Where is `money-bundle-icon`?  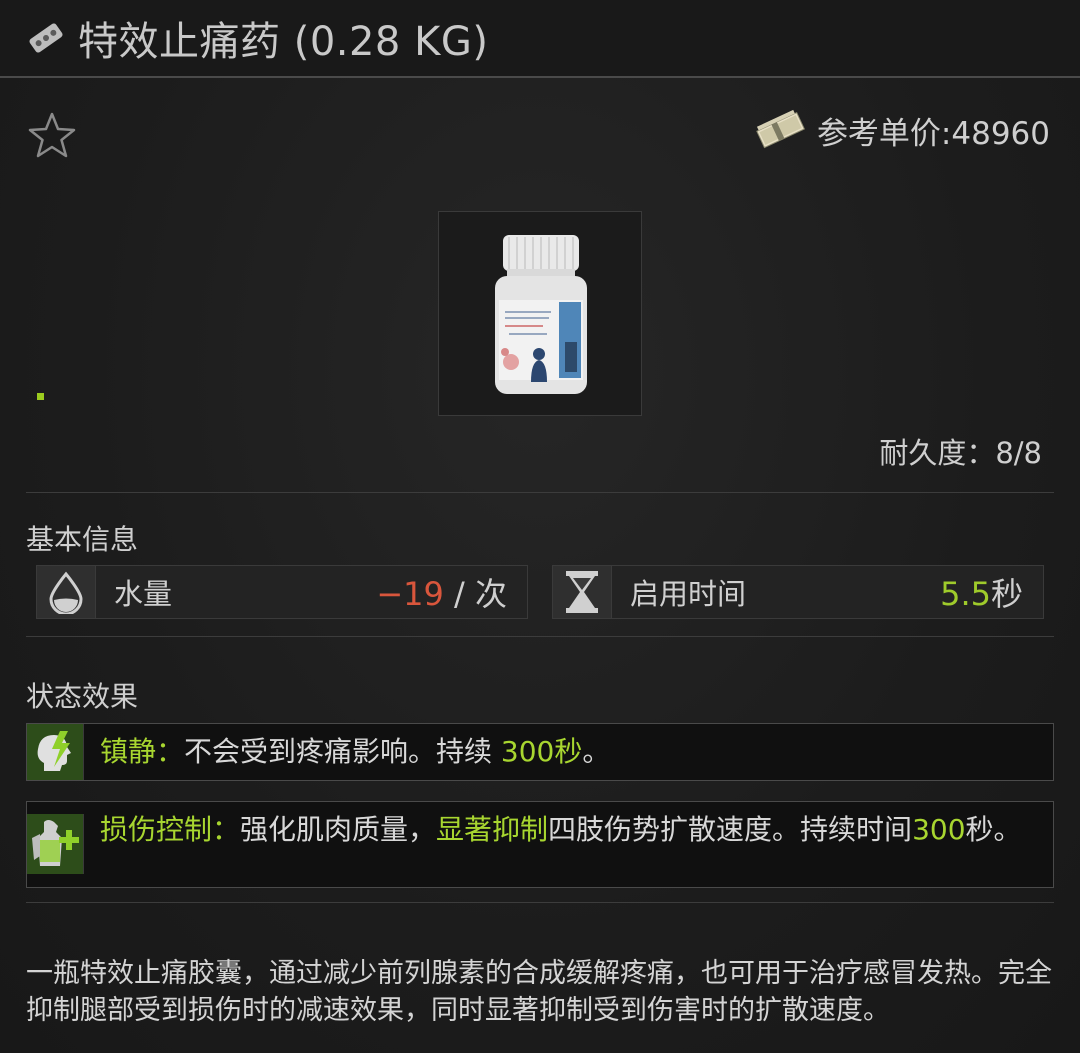
money-bundle-icon is located at coordinates (781, 131).